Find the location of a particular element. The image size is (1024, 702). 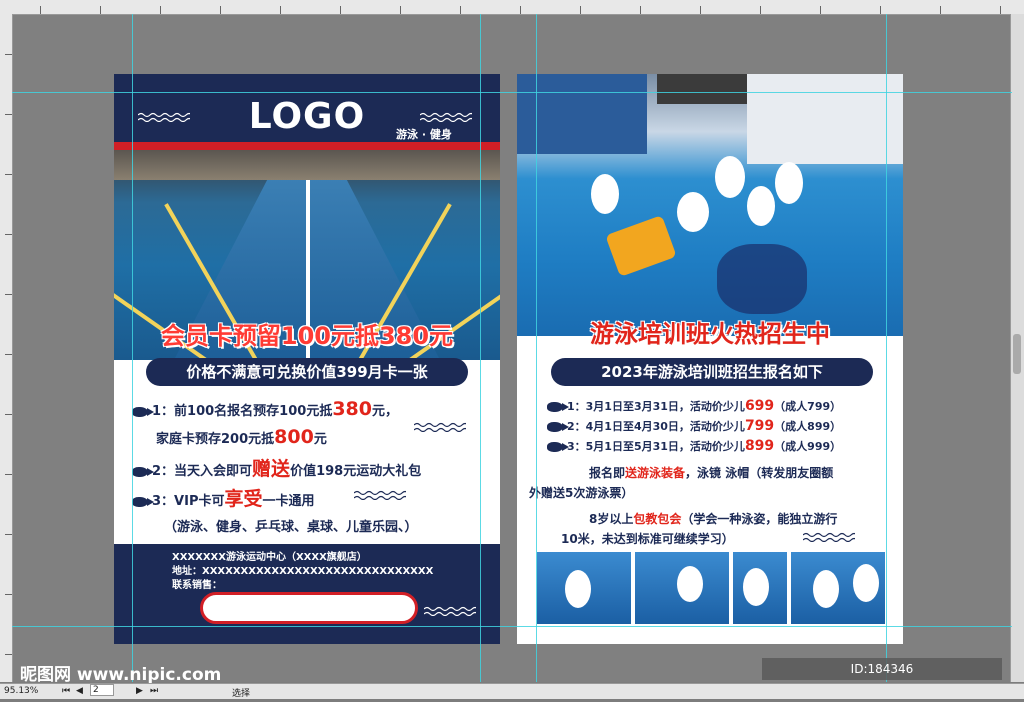

offer-item-3: 3：VIP卡可享受一卡通用 is located at coordinates (223, 497).